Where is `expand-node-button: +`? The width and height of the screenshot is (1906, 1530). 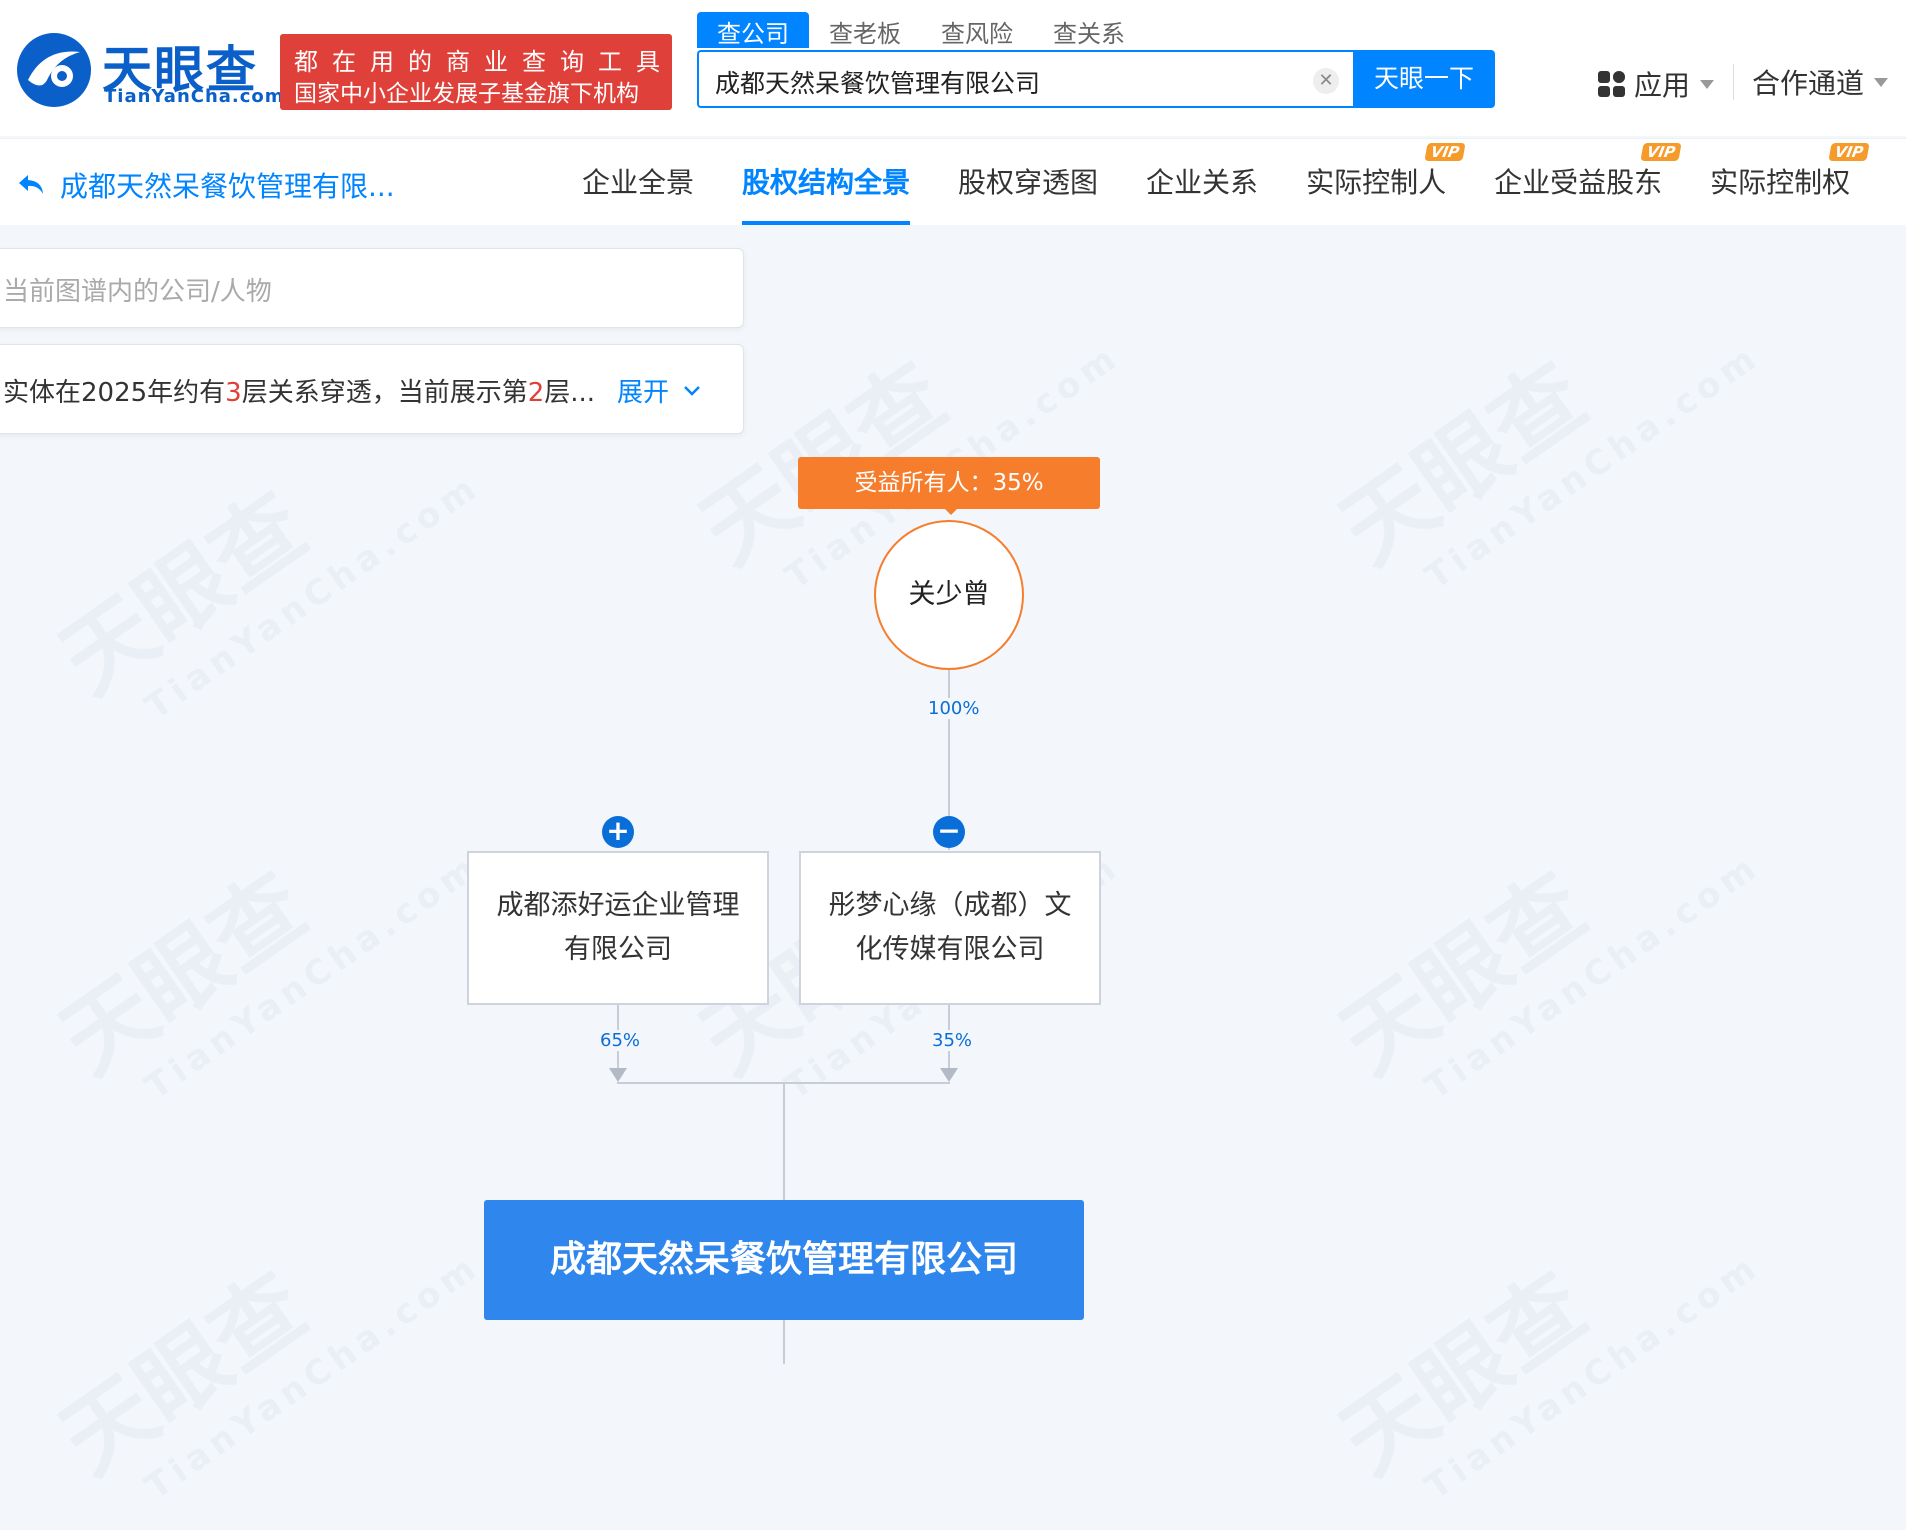 expand-node-button: + is located at coordinates (618, 832).